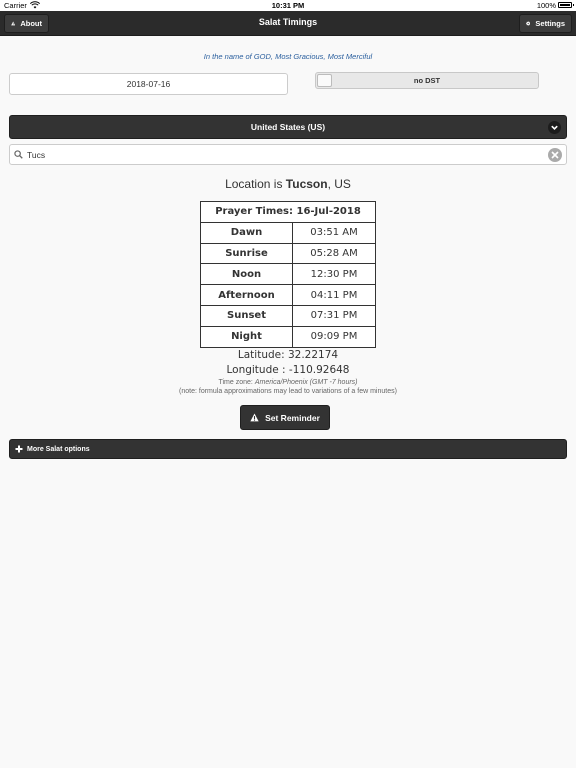 This screenshot has width=576, height=768. I want to click on table-row: Sunset 07:31 PM, so click(288, 315).